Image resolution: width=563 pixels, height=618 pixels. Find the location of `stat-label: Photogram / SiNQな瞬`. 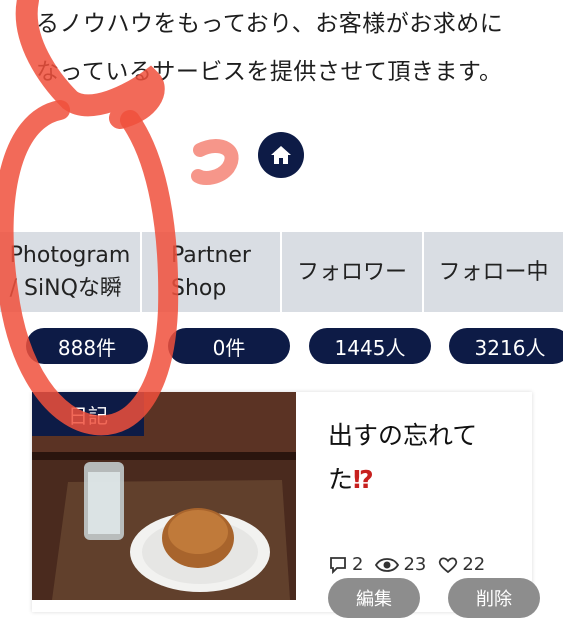

stat-label: Photogram / SiNQな瞬 is located at coordinates (70, 272).